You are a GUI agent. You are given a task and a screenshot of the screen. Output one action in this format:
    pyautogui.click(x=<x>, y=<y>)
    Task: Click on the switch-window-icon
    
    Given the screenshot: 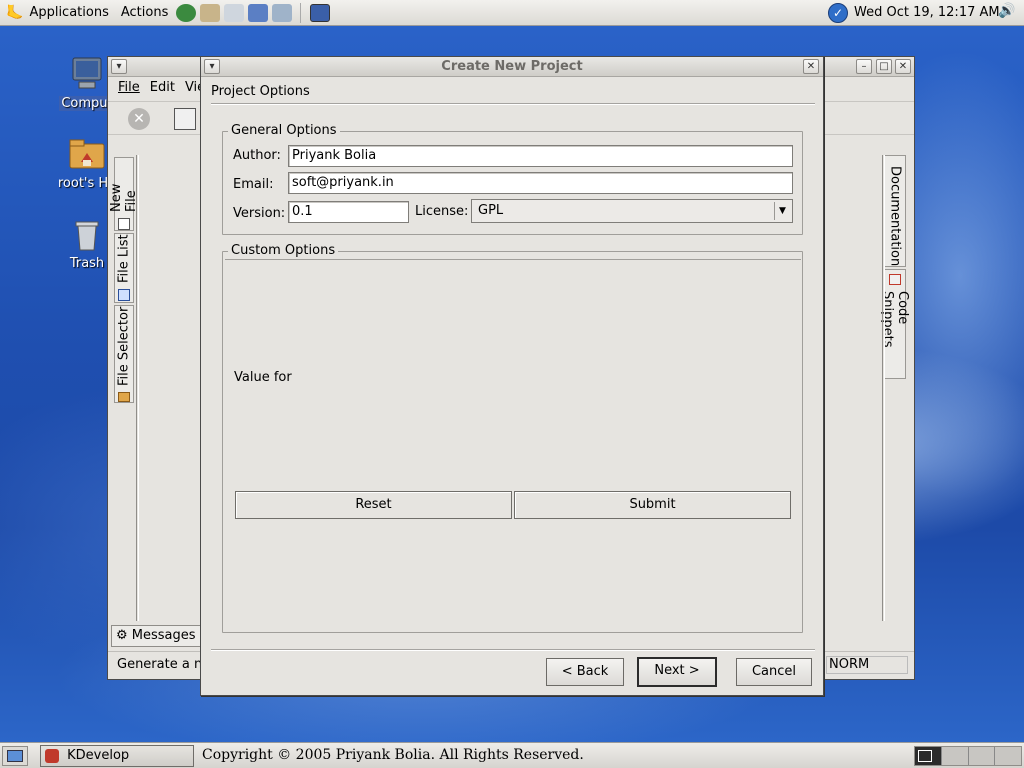 What is the action you would take?
    pyautogui.click(x=185, y=119)
    